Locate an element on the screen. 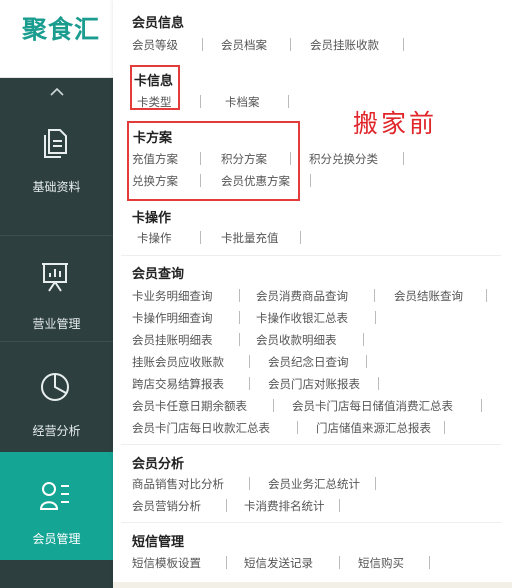  section-title-card-info: 卡信息 is located at coordinates (154, 81).